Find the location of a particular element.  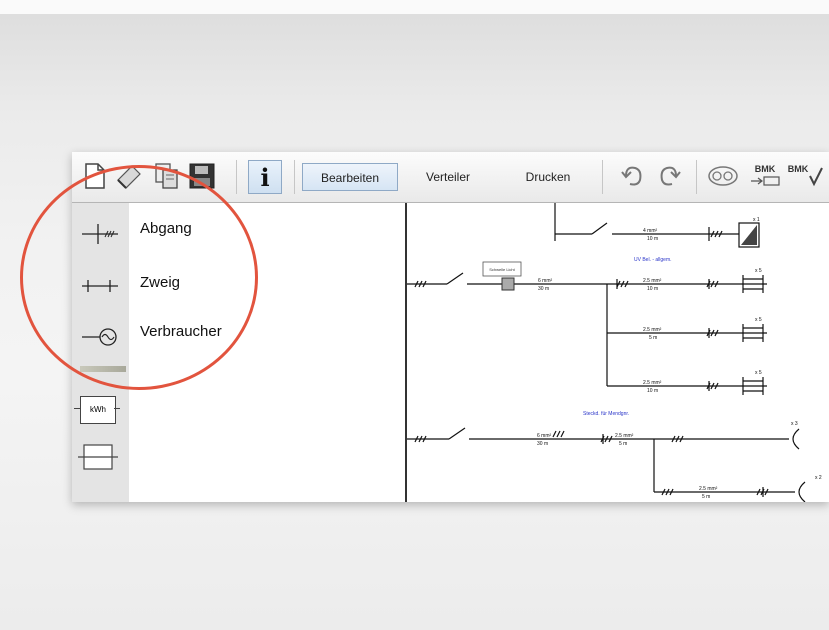

group-label: UV Bel. - allgem. is located at coordinates (653, 260).